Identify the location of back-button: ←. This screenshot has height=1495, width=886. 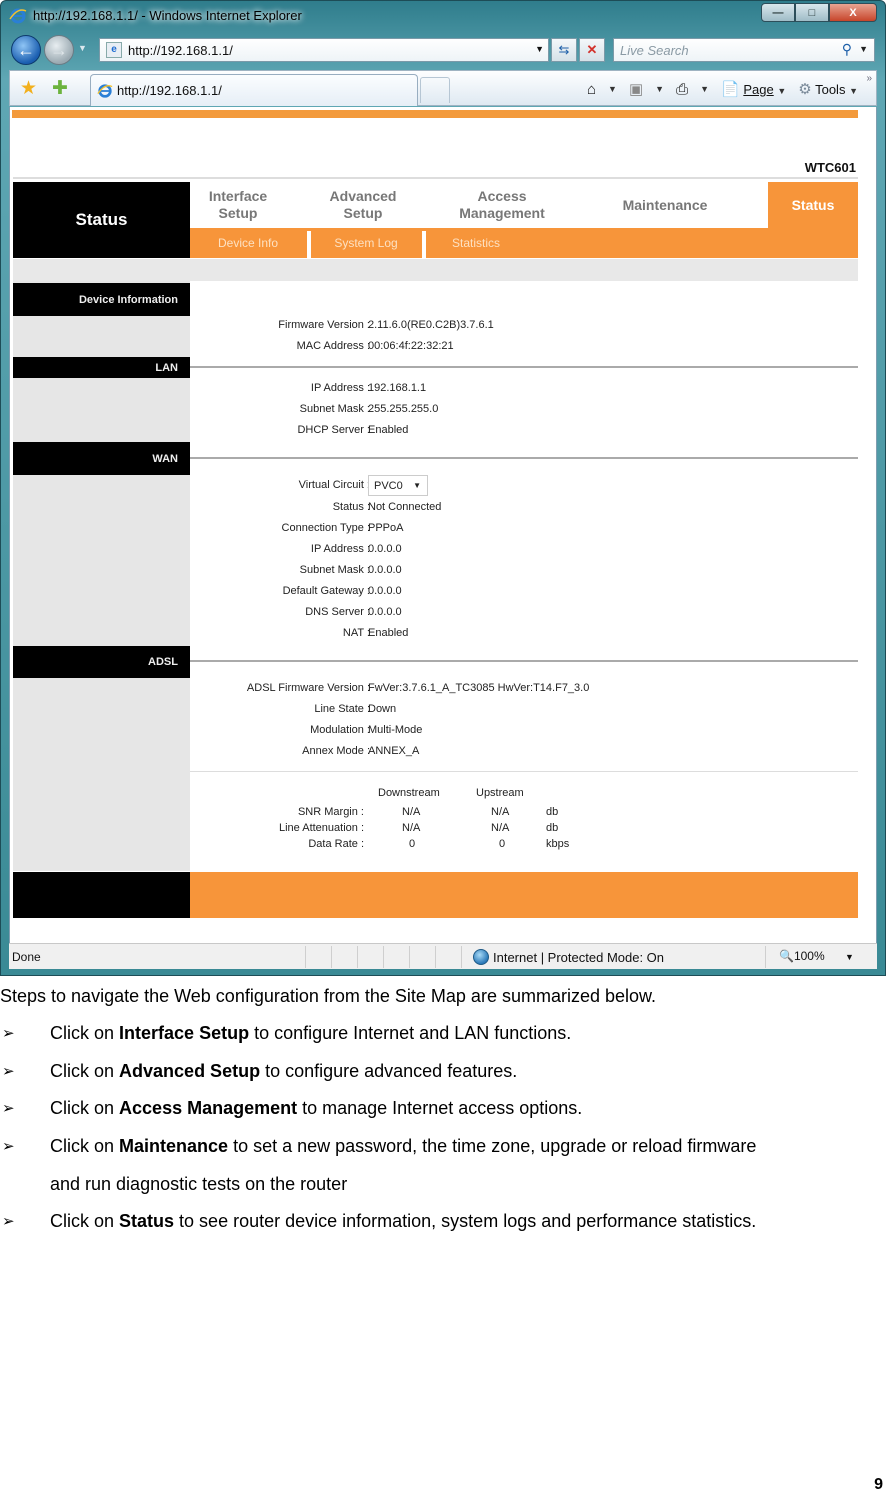
(26, 50).